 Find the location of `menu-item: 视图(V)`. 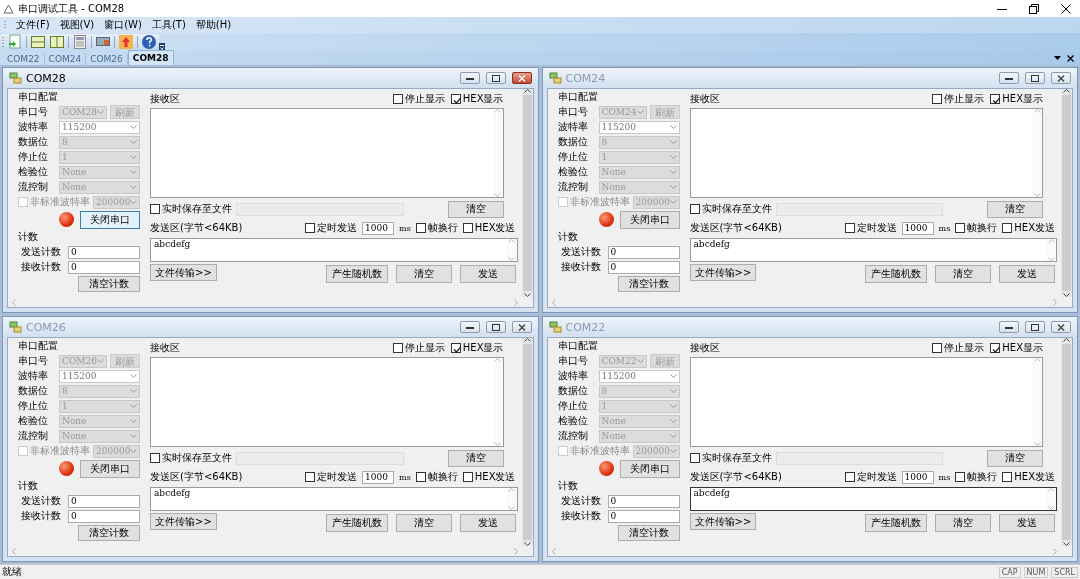

menu-item: 视图(V) is located at coordinates (77, 25).